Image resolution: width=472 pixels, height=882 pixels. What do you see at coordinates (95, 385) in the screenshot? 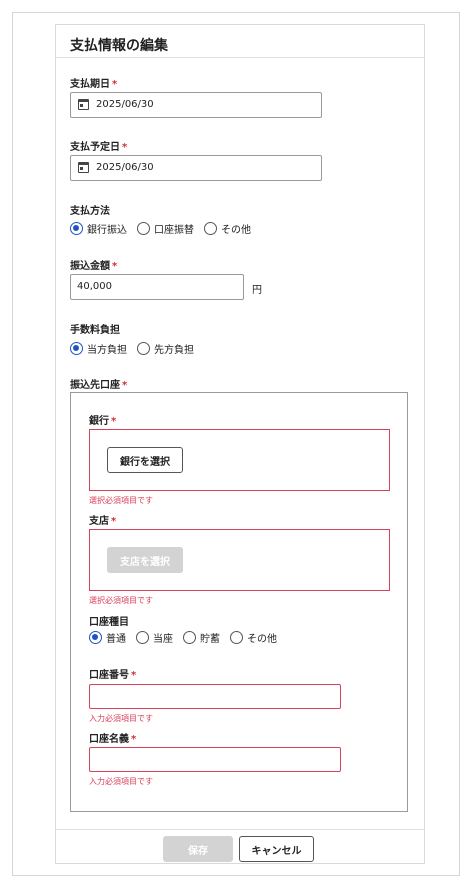
I see `account-label-text: 振込先口座` at bounding box center [95, 385].